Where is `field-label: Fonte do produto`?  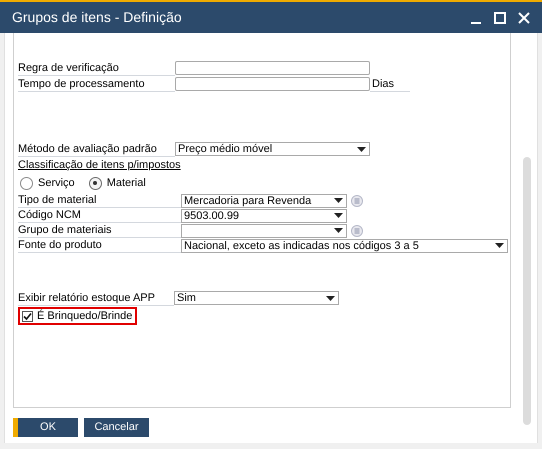
field-label: Fonte do produto is located at coordinates (99, 245).